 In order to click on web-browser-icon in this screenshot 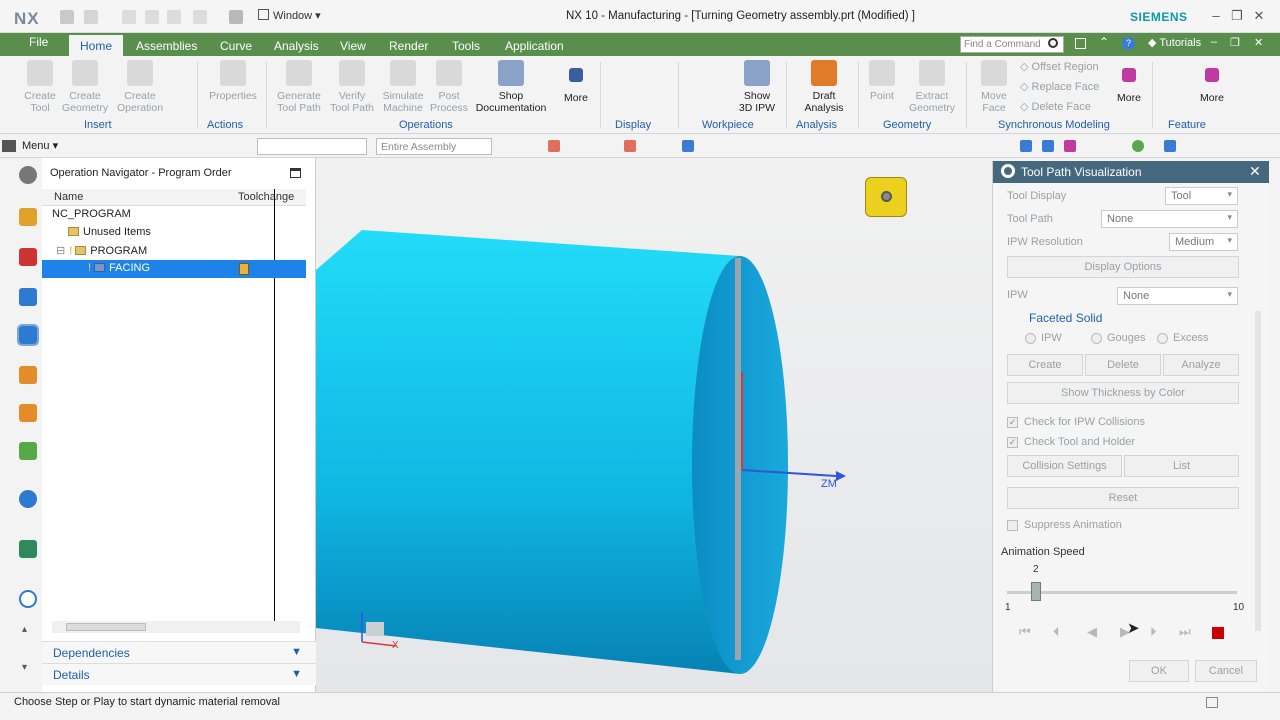, I will do `click(28, 499)`.